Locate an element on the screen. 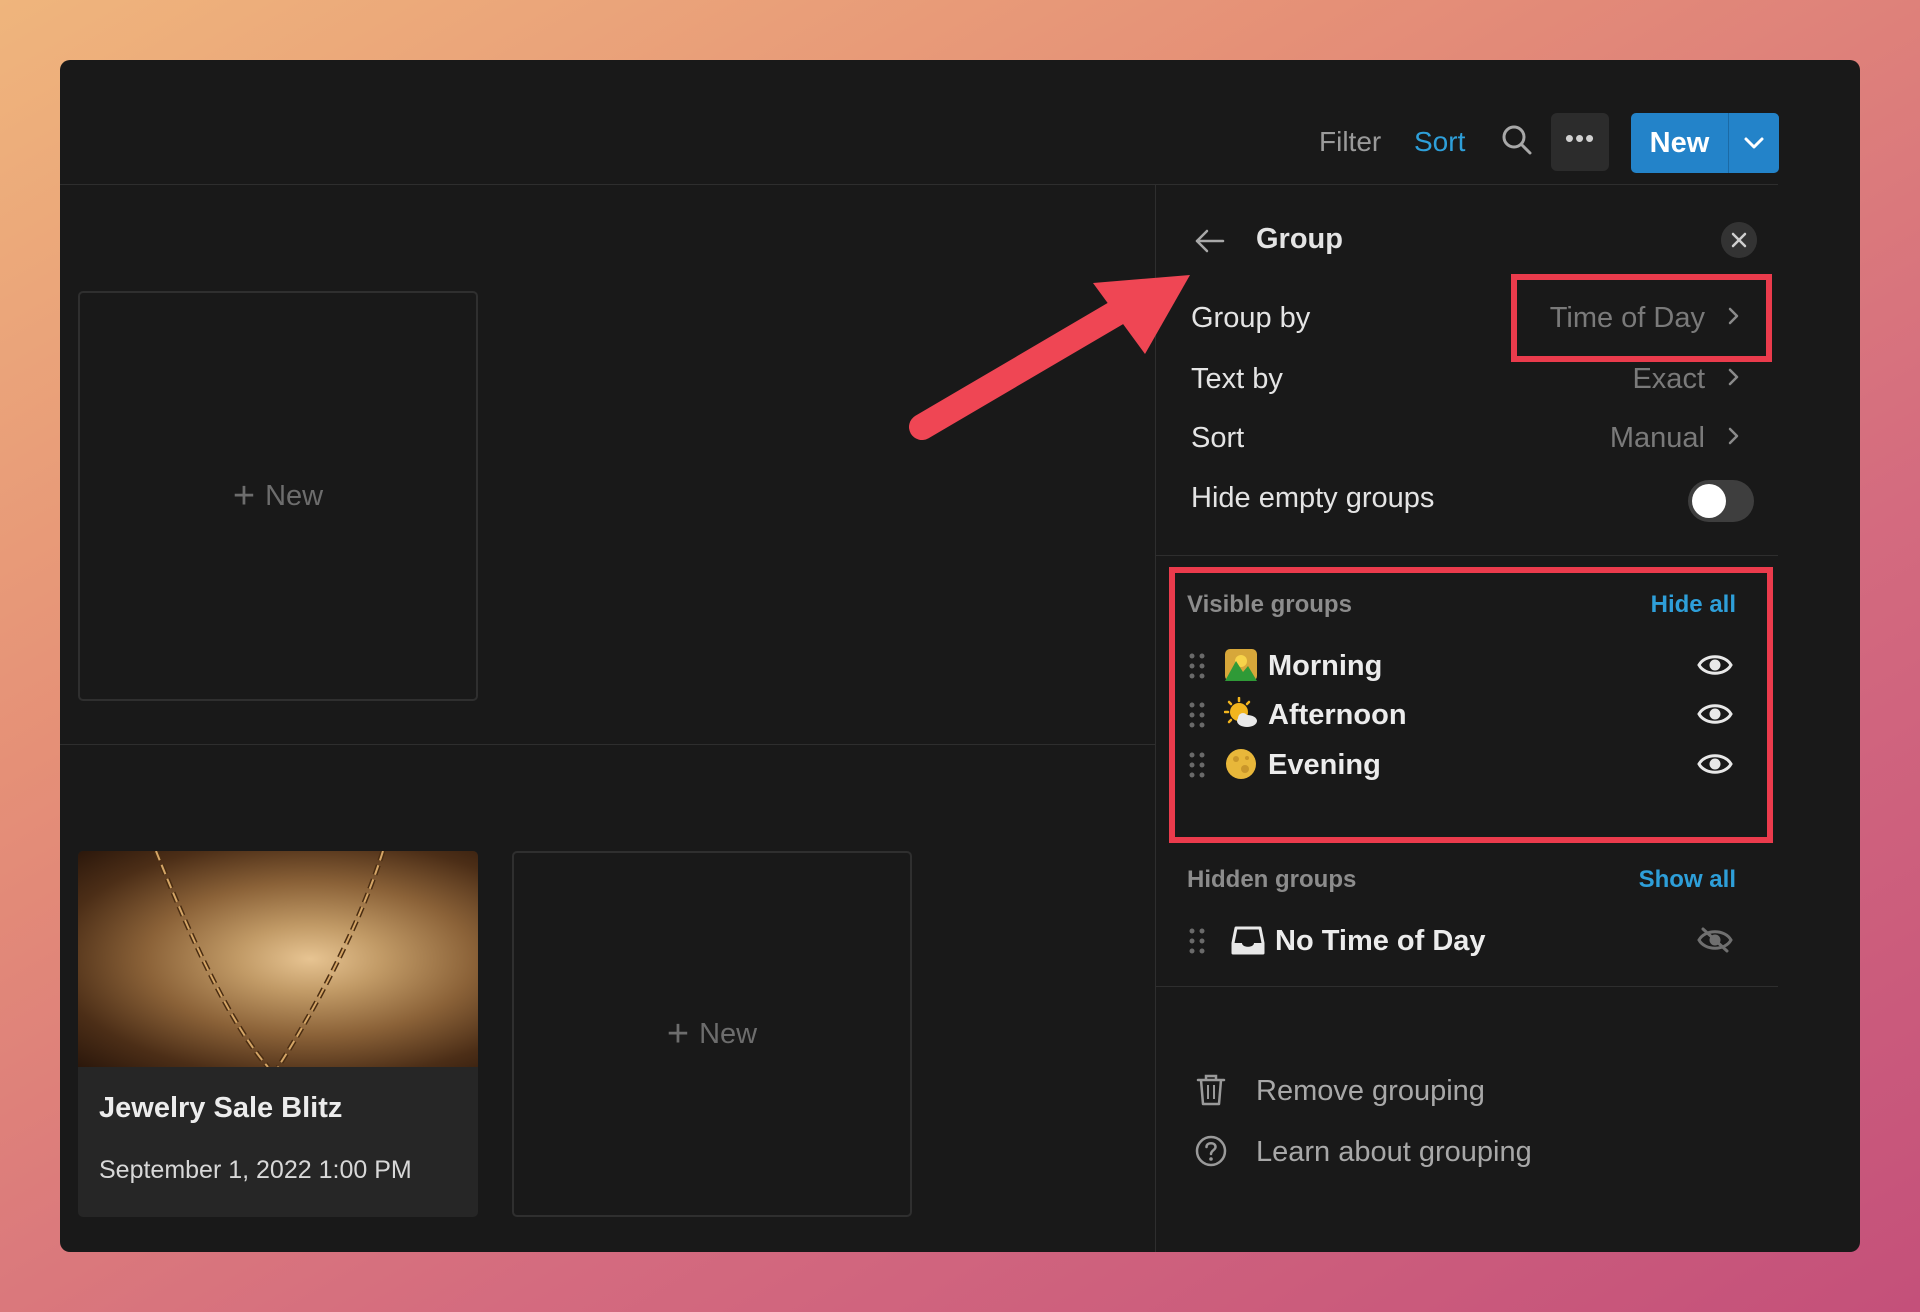 This screenshot has width=1920, height=1312. drag-handle-icon is located at coordinates (1197, 941).